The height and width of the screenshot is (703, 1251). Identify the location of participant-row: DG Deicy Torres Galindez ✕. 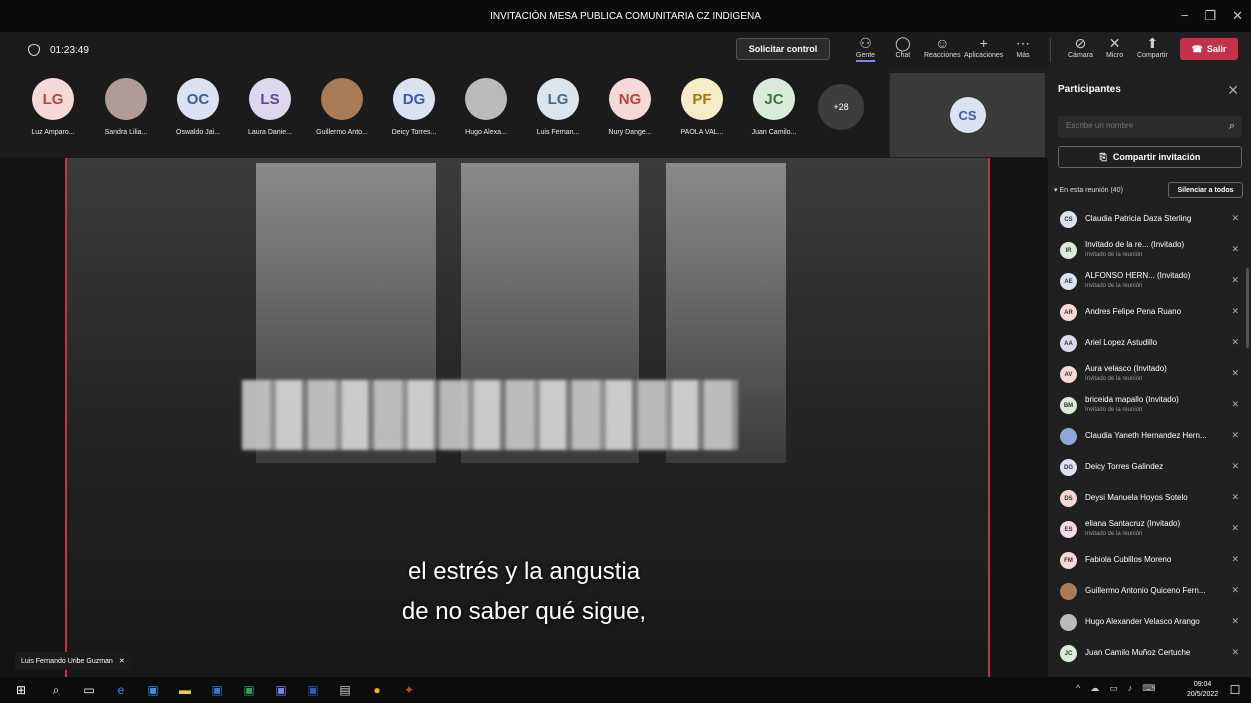
(1149, 467).